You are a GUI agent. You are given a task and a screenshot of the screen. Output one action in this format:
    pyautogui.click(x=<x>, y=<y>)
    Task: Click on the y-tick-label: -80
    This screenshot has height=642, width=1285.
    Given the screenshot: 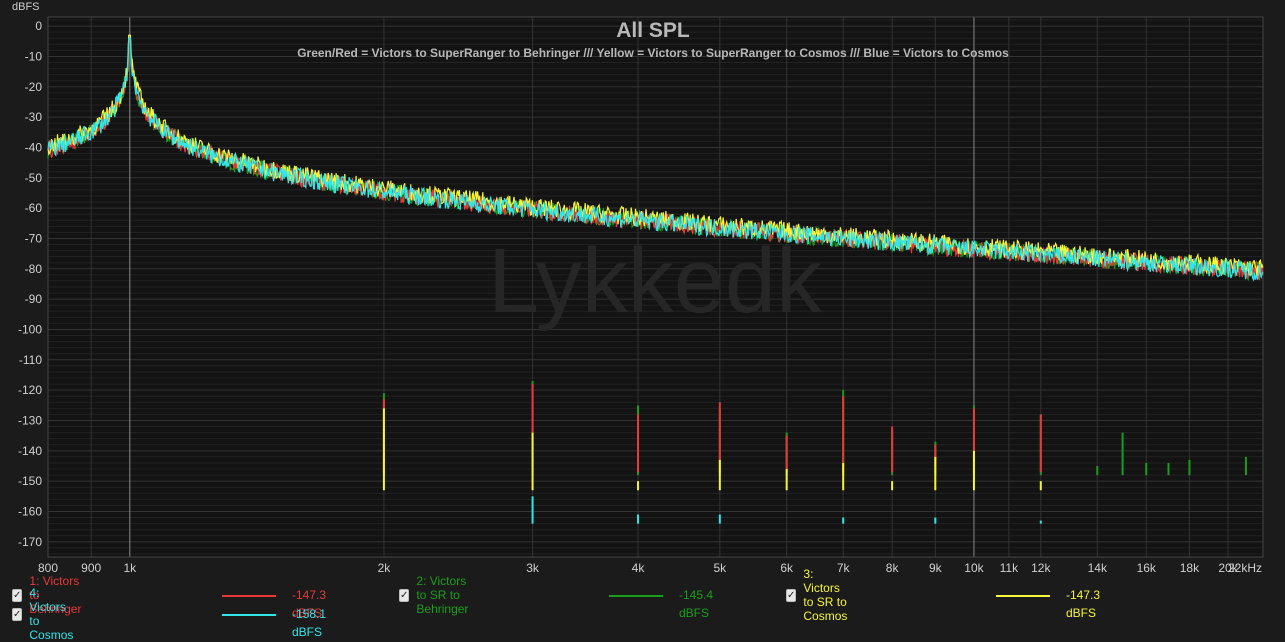 What is the action you would take?
    pyautogui.click(x=34, y=269)
    